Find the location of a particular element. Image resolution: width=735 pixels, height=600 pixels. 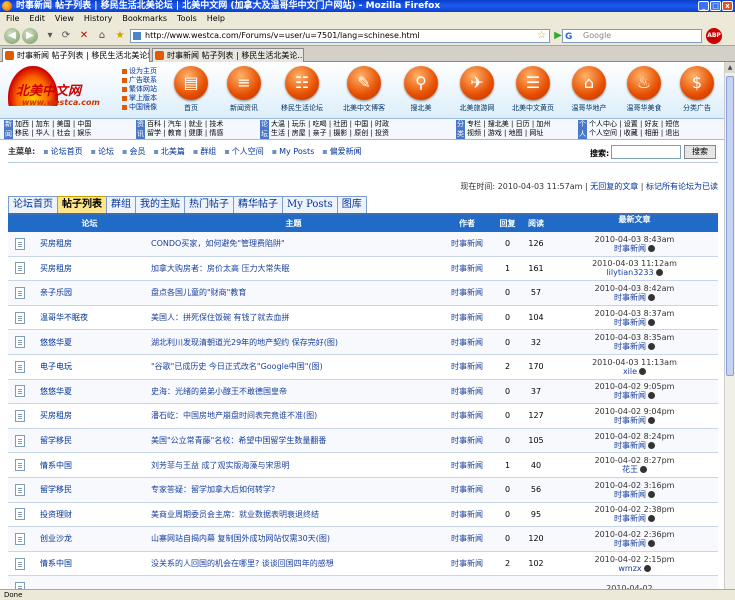

category-links: 移民 | 华人 | 社会 | 娱乐 is located at coordinates (53, 133).